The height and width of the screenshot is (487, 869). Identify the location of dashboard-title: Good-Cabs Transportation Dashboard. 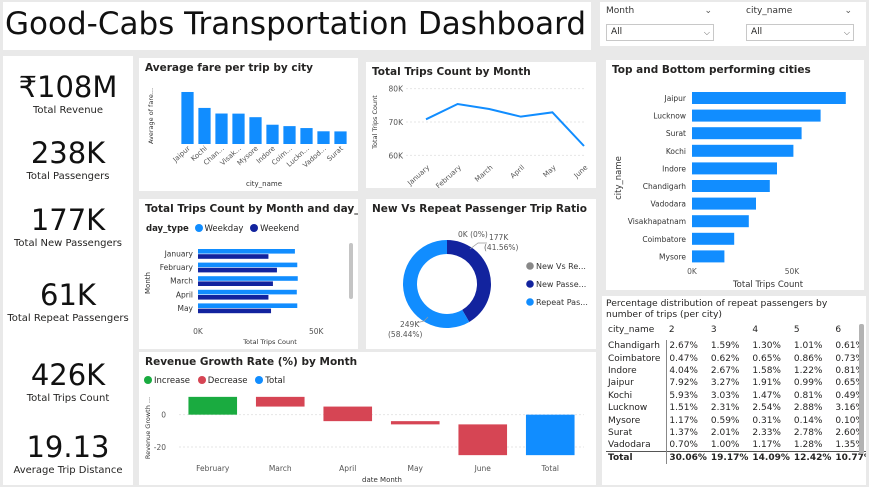
(296, 24).